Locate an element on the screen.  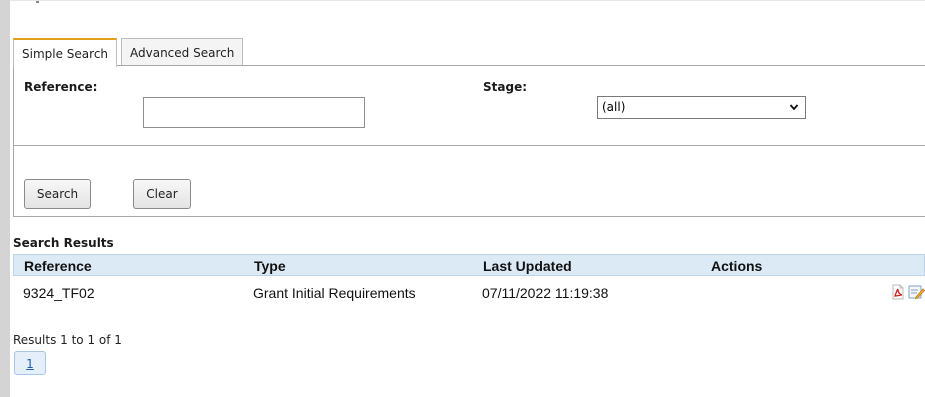
search-button: Search is located at coordinates (57, 194).